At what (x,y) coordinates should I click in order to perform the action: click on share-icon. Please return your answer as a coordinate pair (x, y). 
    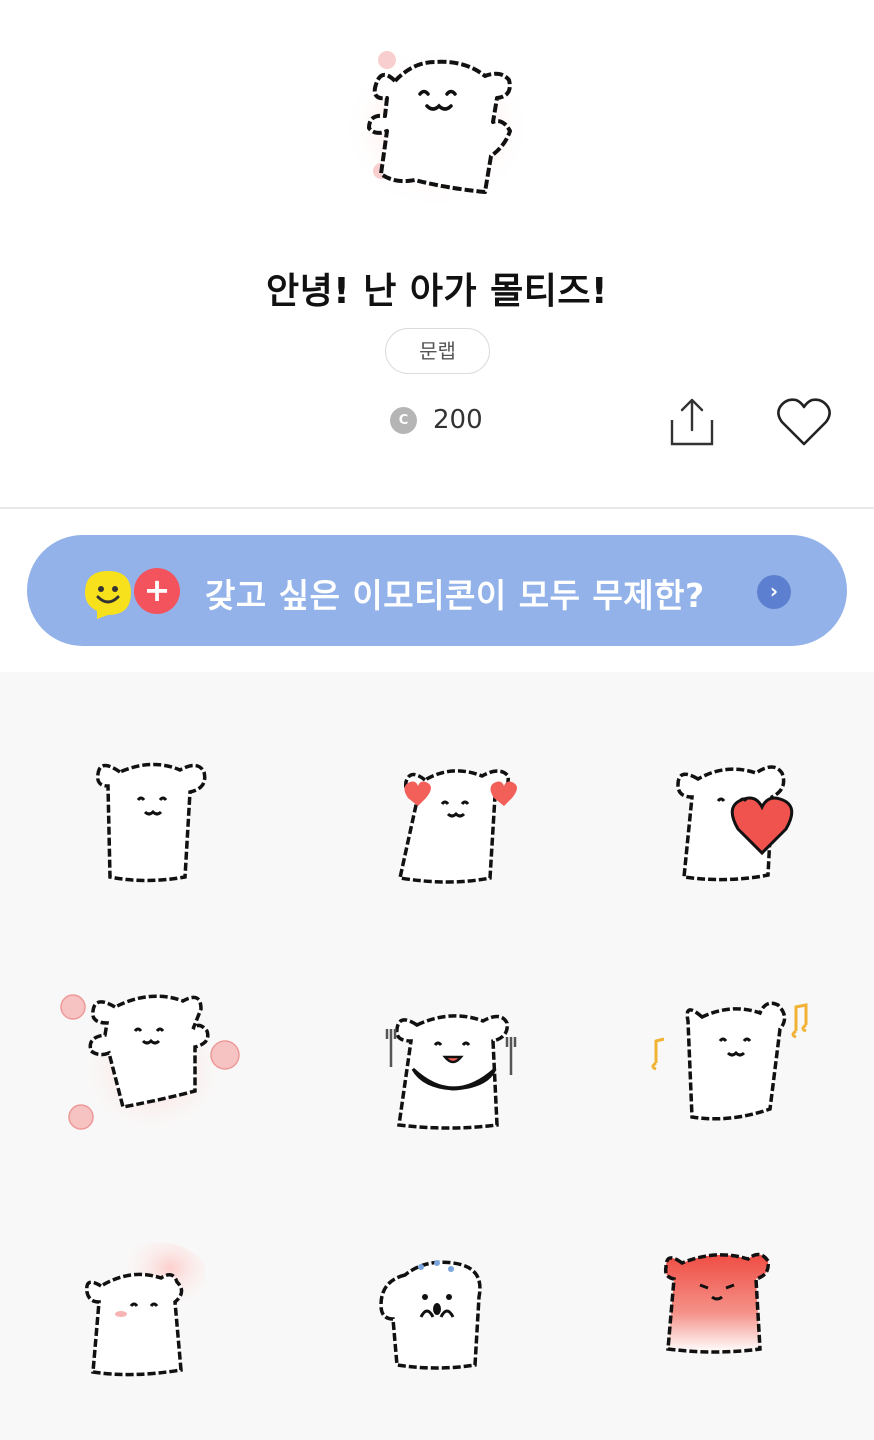
    Looking at the image, I should click on (692, 422).